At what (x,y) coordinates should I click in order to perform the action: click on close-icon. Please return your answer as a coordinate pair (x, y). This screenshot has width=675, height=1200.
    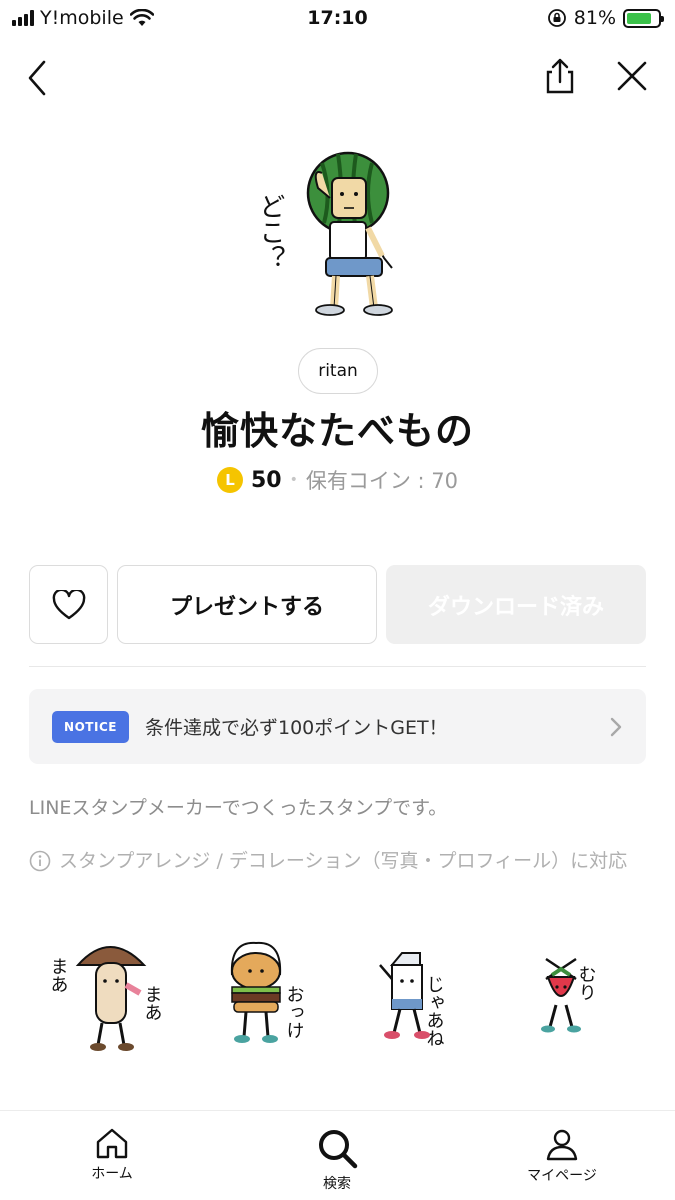
    Looking at the image, I should click on (632, 76).